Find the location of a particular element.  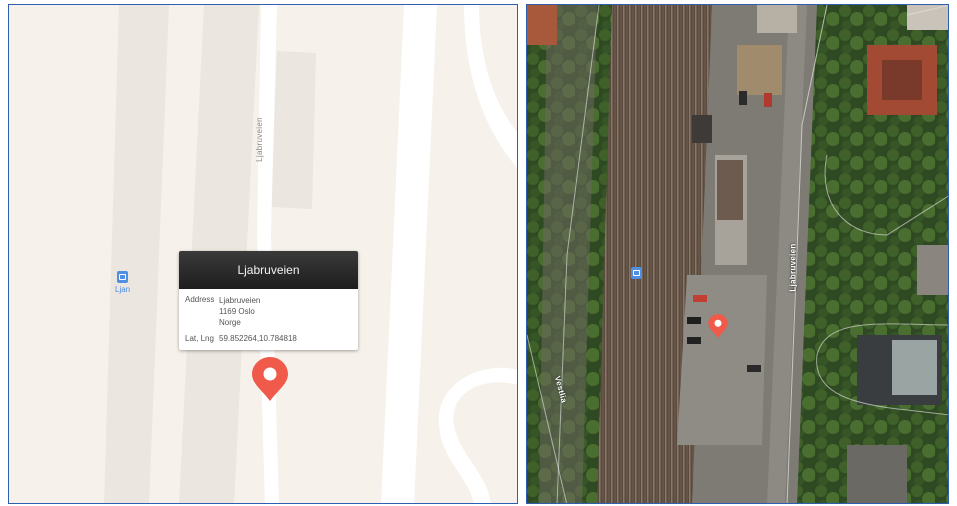

latlng-row: Lat, Lng 59.852264,10.784818 is located at coordinates (268, 339).